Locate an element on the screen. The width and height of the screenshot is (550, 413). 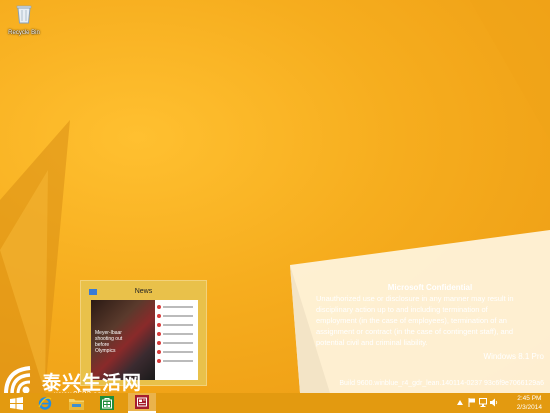
news-app-icon is located at coordinates (142, 402).